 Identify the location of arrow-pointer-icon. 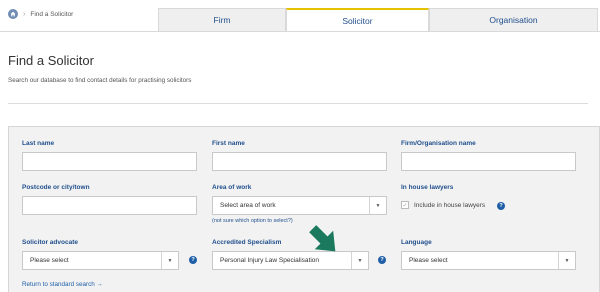
(322, 238).